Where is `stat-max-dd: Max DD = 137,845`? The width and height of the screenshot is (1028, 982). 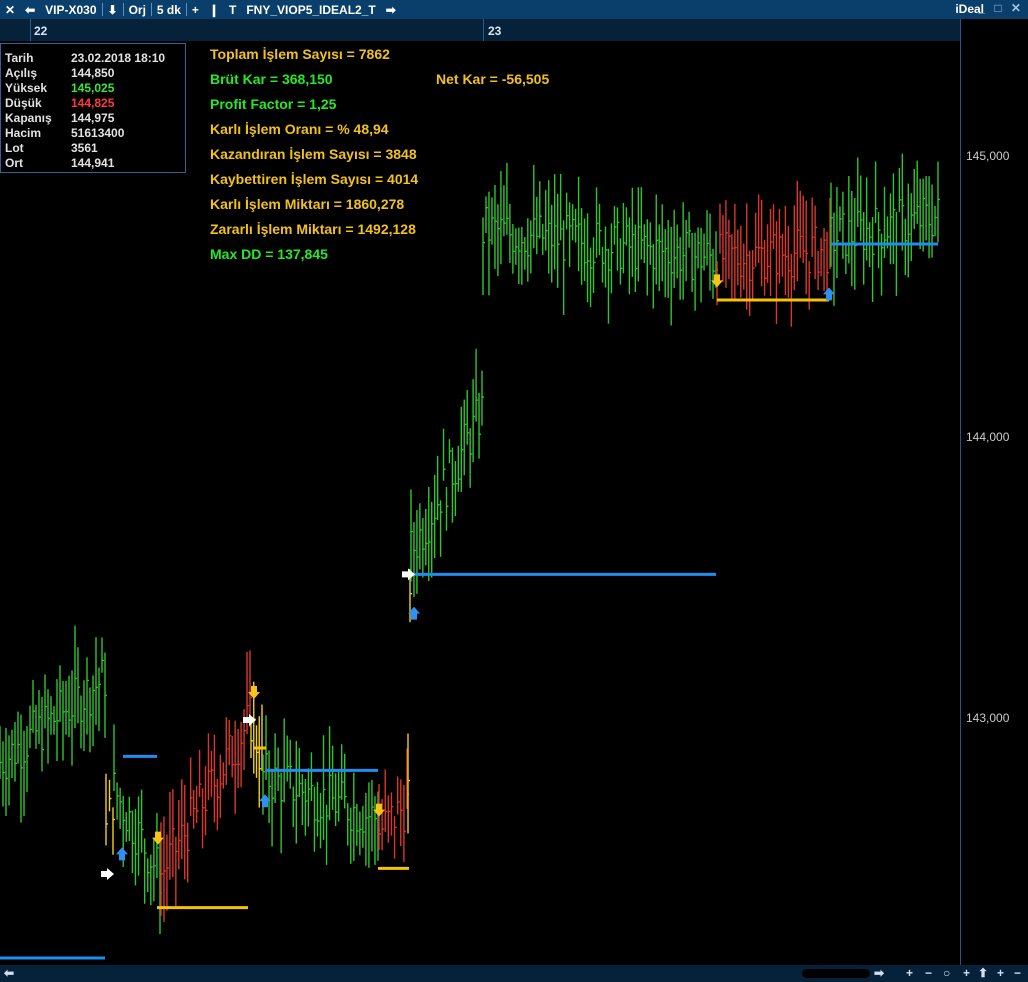 stat-max-dd: Max DD = 137,845 is located at coordinates (269, 254).